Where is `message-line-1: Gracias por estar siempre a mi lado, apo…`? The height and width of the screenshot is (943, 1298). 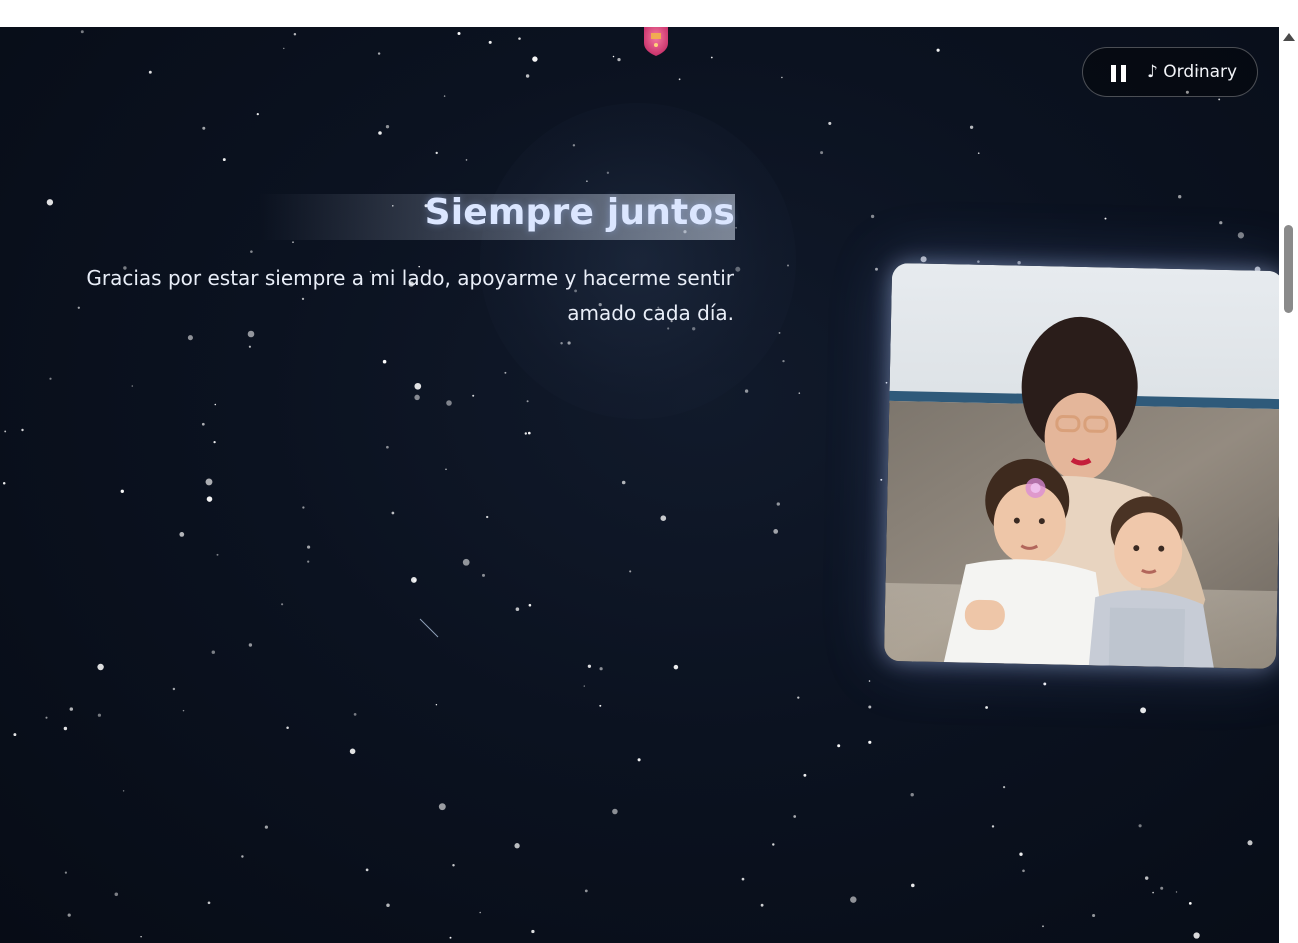
message-line-1: Gracias por estar siempre a mi lado, apo… is located at coordinates (410, 278).